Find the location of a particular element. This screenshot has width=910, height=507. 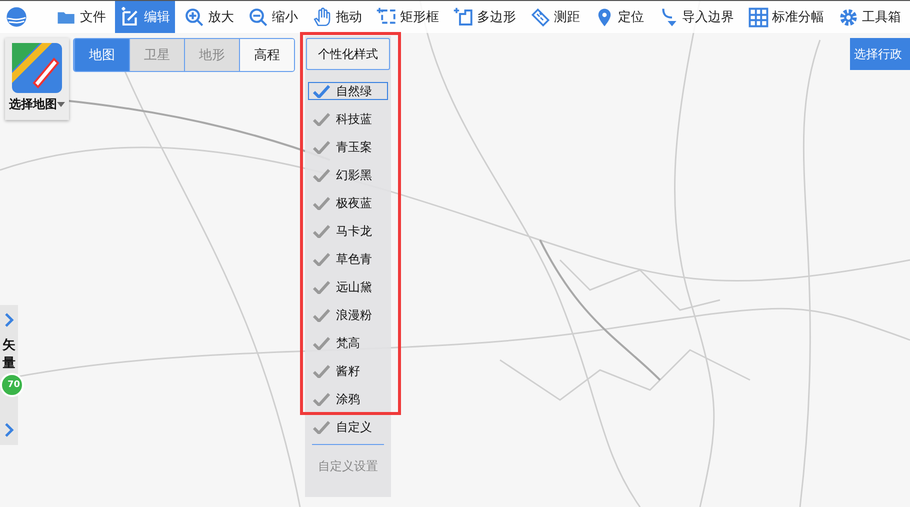

toolbar-button: 导入边界 is located at coordinates (696, 17).